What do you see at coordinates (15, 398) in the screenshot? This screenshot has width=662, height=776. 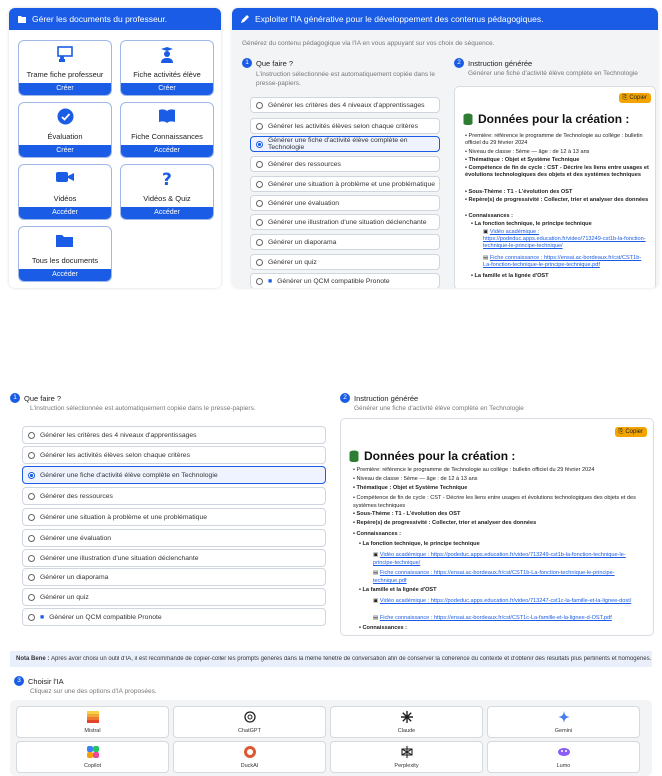 I see `step-number: 1` at bounding box center [15, 398].